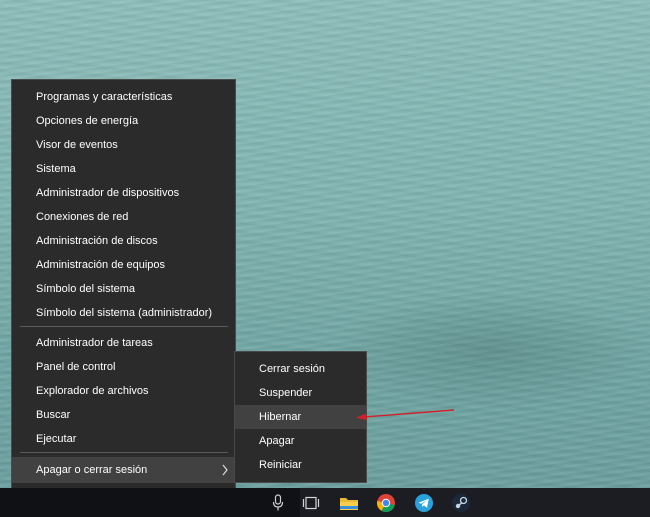 This screenshot has width=650, height=517. Describe the element at coordinates (123, 313) in the screenshot. I see `menu-item-command-prompt-admin: Símbolo del sistema (administrador)` at that location.